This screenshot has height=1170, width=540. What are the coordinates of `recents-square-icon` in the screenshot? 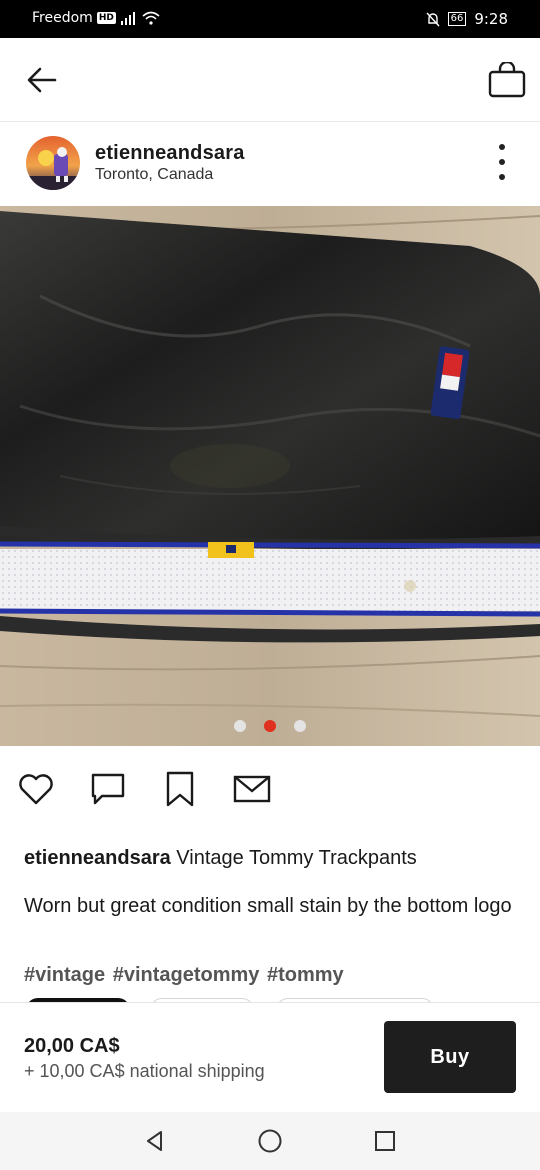 It's located at (385, 1141).